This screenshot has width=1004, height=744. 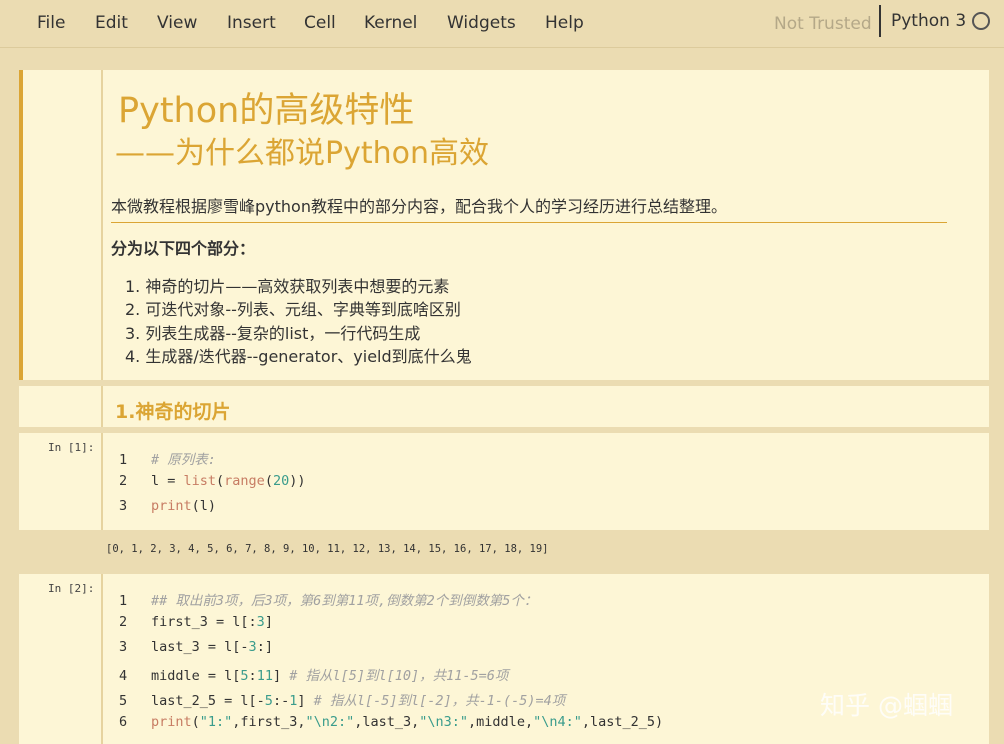 I want to click on trust-status-button: Not Trusted, so click(x=823, y=24).